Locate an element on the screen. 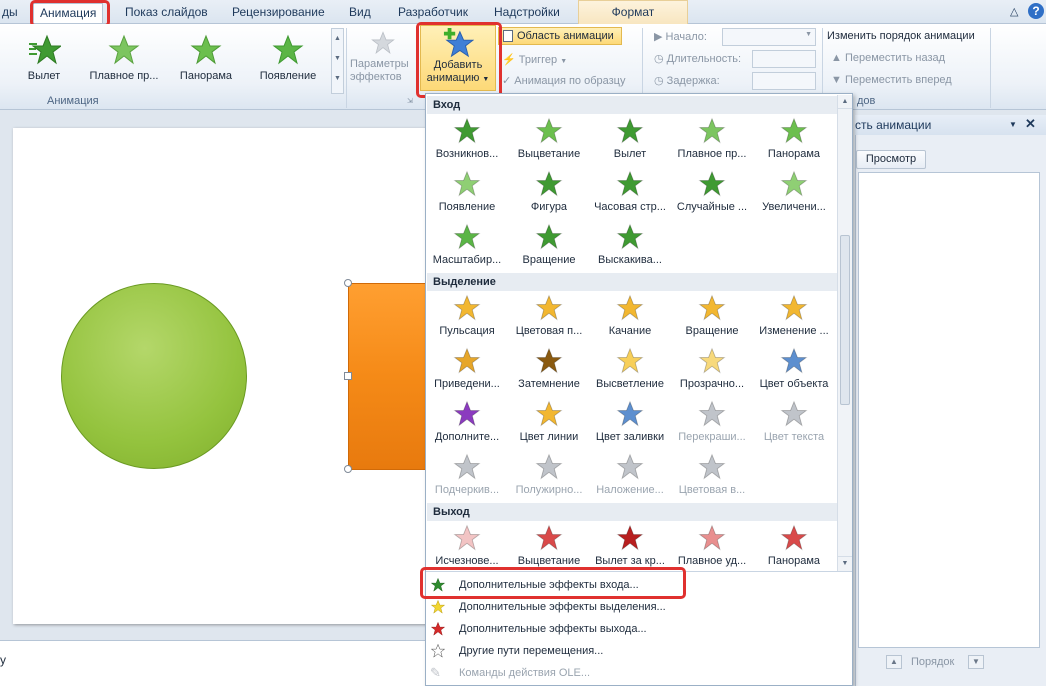 The height and width of the screenshot is (686, 1046). tab-animation: Анимация is located at coordinates (68, 13).